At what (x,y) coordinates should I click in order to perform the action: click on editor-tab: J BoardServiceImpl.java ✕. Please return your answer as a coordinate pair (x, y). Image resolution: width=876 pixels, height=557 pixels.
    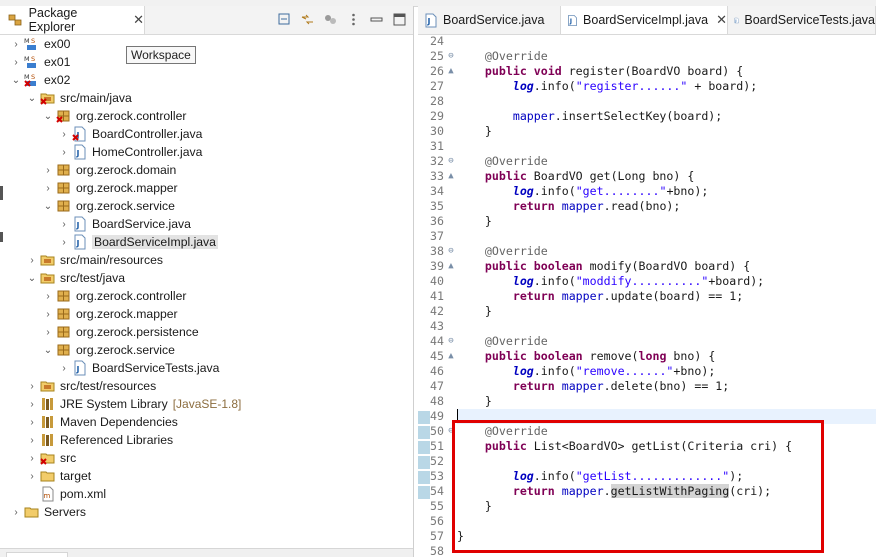
    Looking at the image, I should click on (644, 20).